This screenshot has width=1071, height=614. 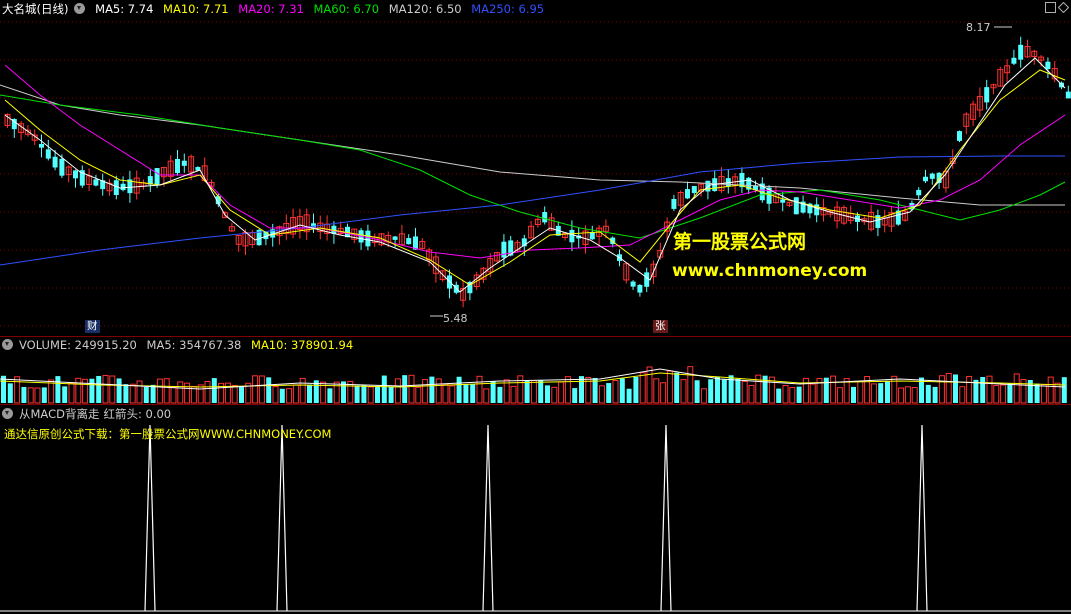 I want to click on diamond-icon, so click(x=1063, y=8).